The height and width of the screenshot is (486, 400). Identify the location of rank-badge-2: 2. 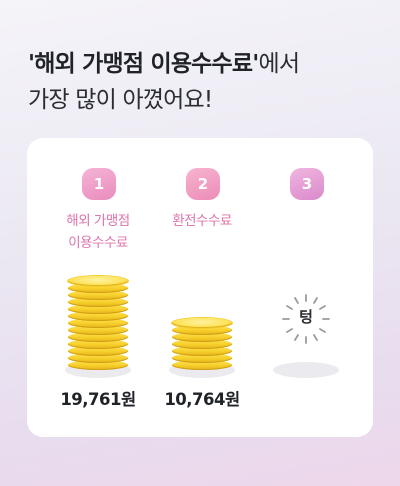
(203, 184).